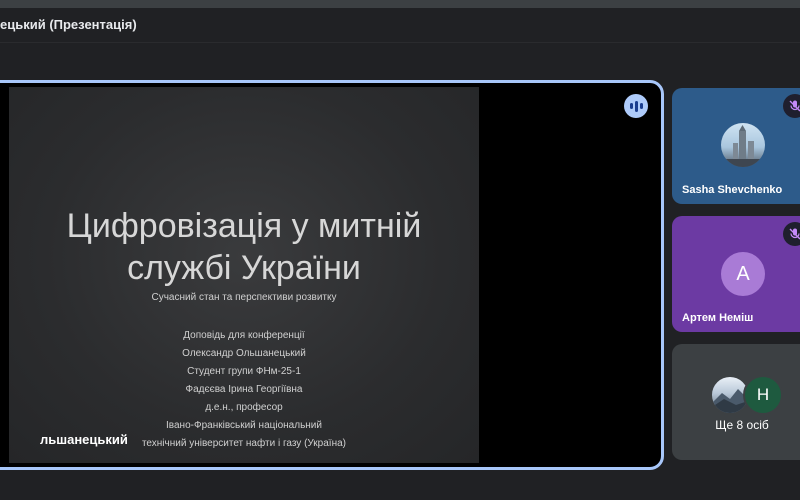  I want to click on participant-tile-artem: A Артем Неміш, so click(736, 274).